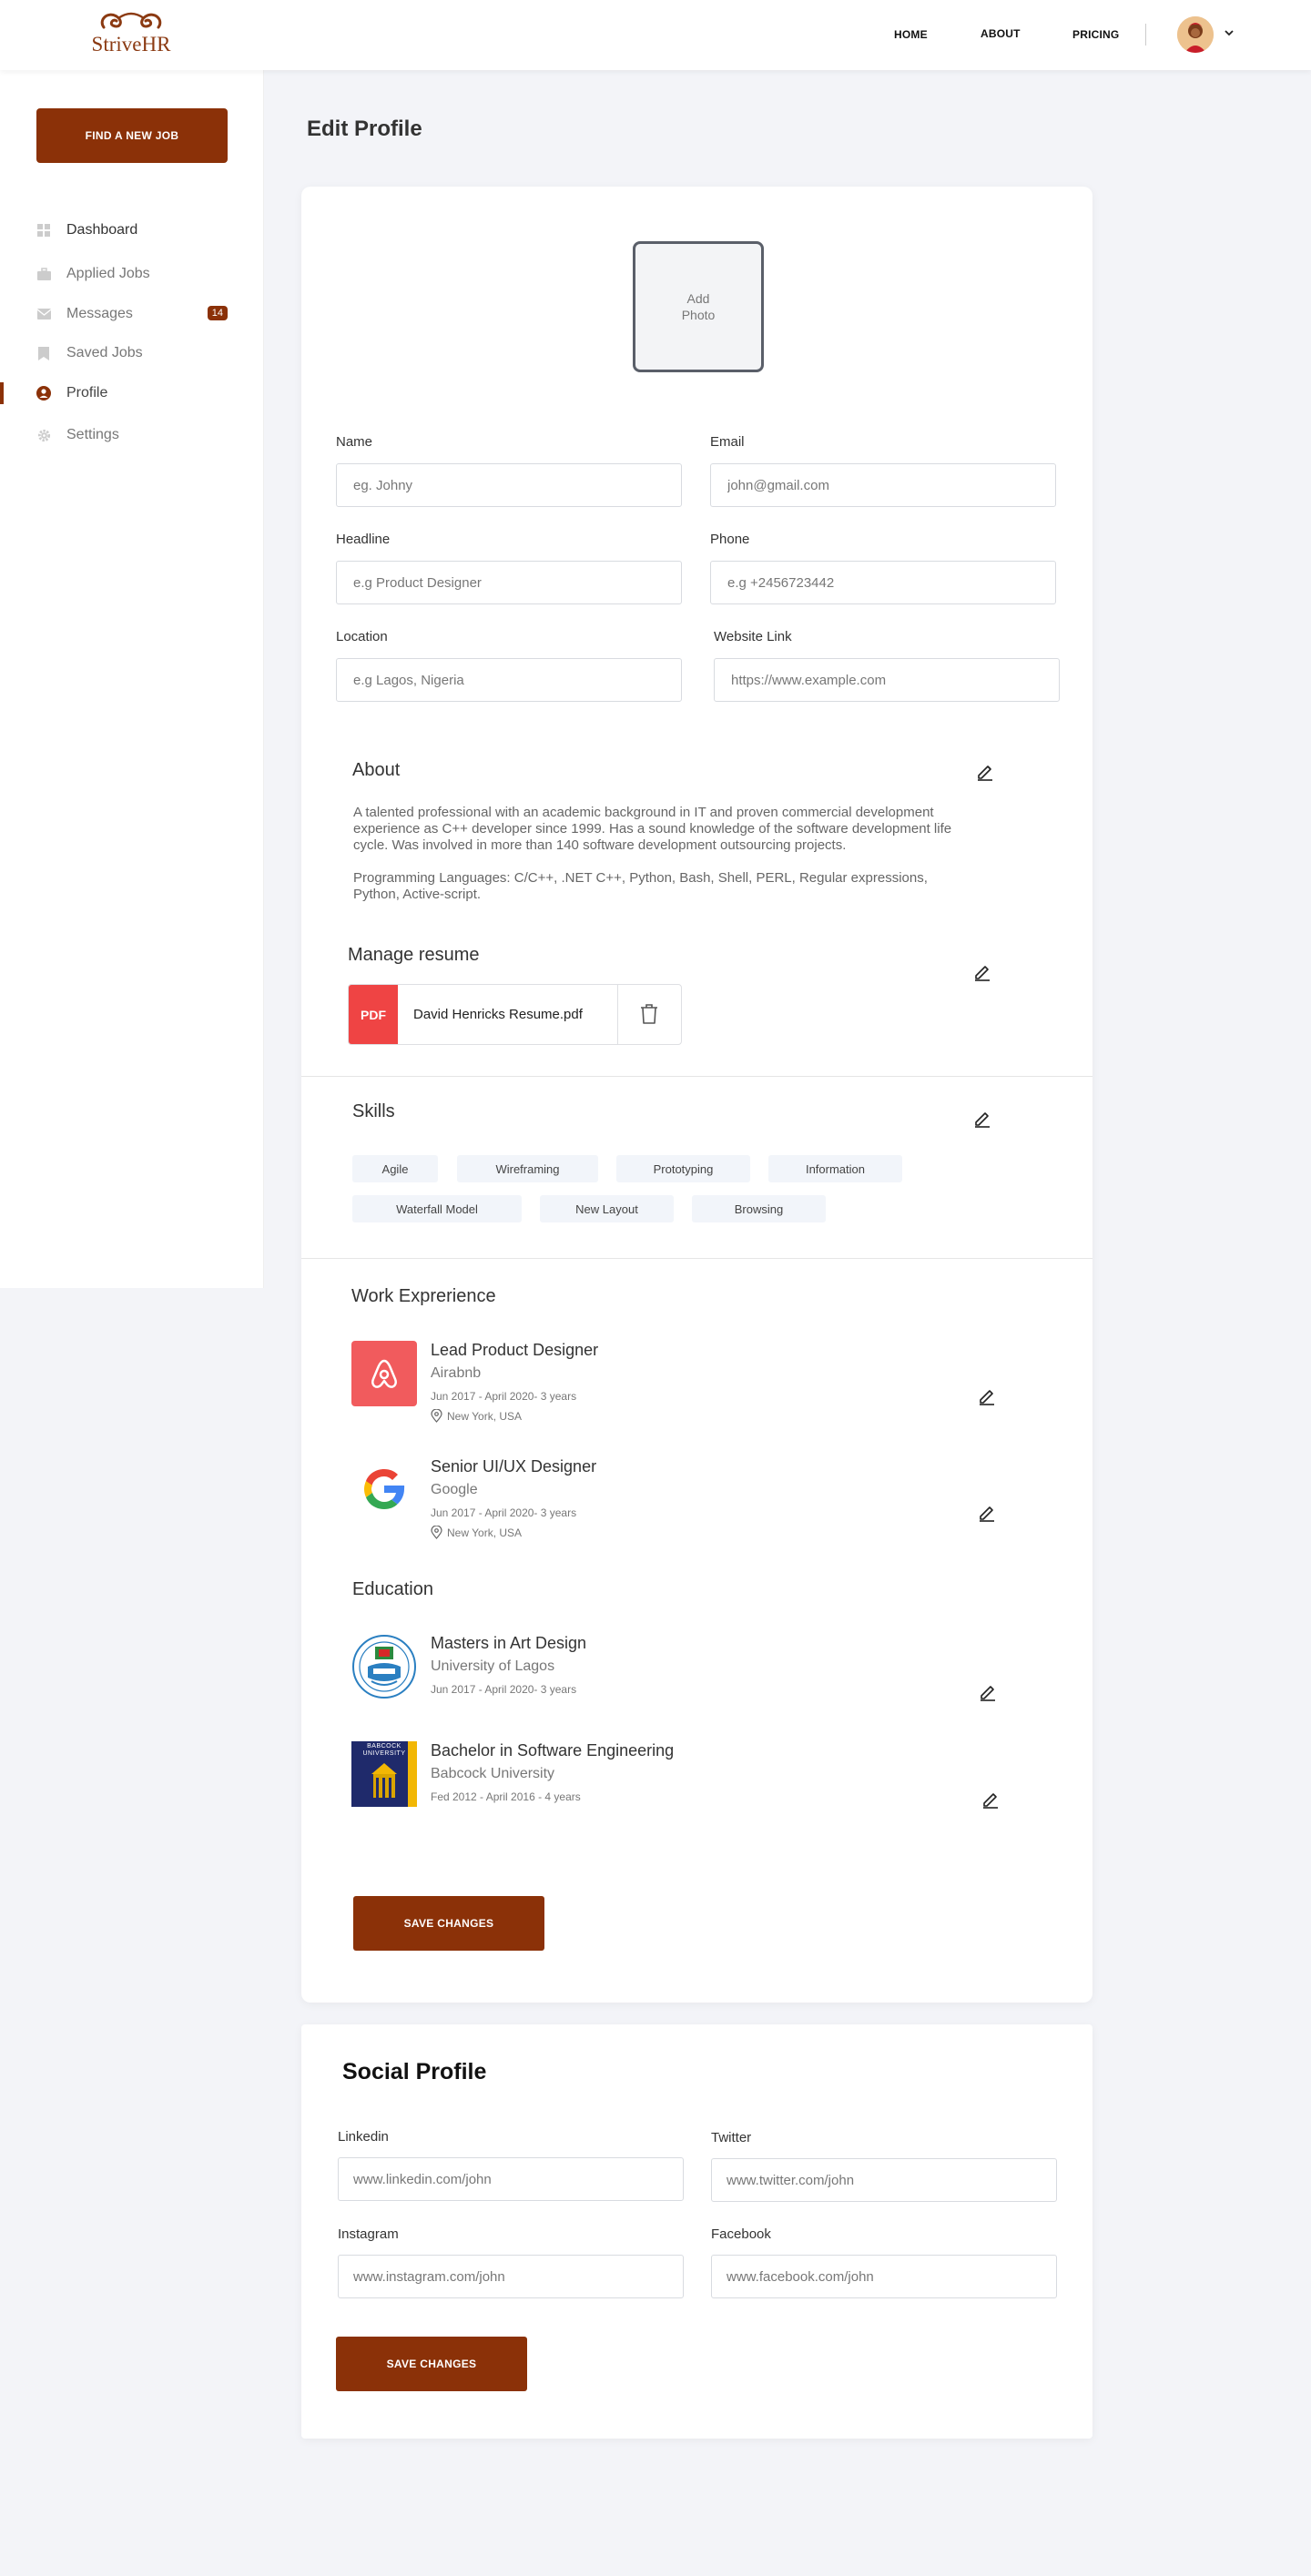 The image size is (1311, 2576). I want to click on social-profile-title: Social Profile, so click(414, 2071).